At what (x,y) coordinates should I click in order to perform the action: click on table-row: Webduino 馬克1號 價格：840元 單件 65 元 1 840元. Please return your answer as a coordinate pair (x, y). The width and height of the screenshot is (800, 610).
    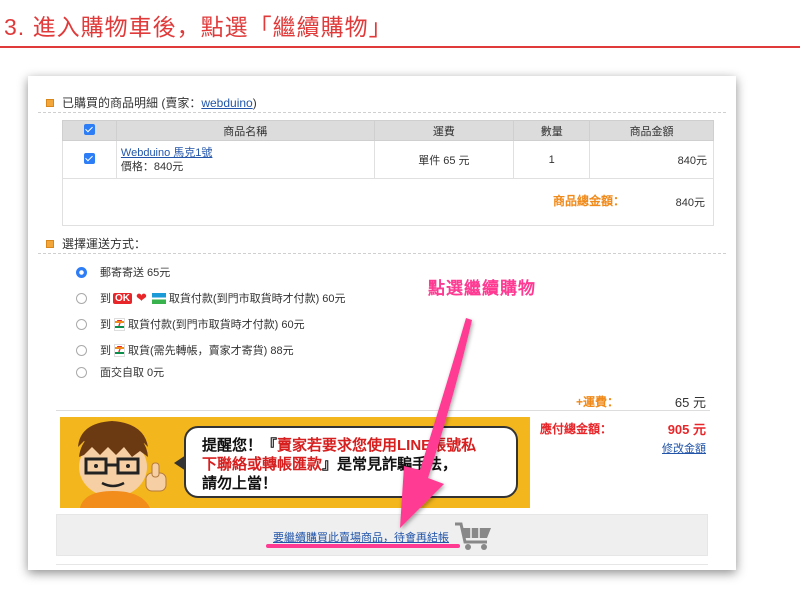
    Looking at the image, I should click on (388, 159).